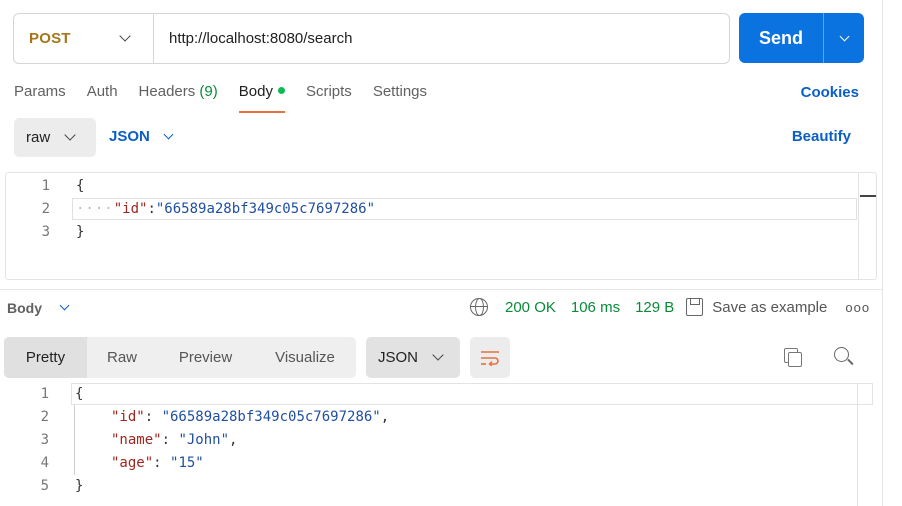 Image resolution: width=902 pixels, height=506 pixels. I want to click on response-time: 106 ms, so click(595, 307).